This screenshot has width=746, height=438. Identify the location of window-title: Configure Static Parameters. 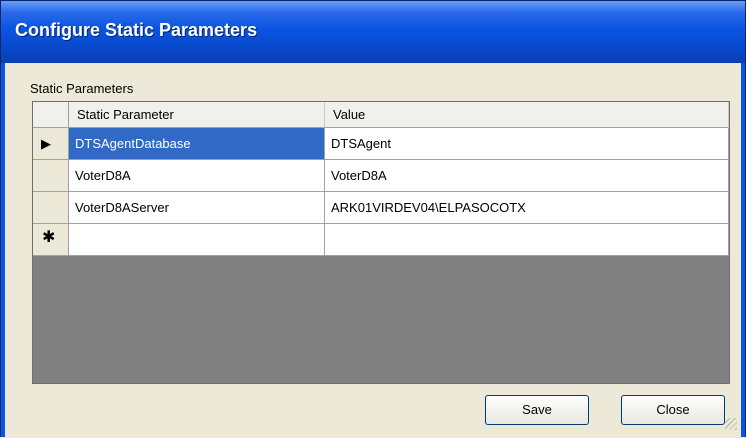
(136, 30).